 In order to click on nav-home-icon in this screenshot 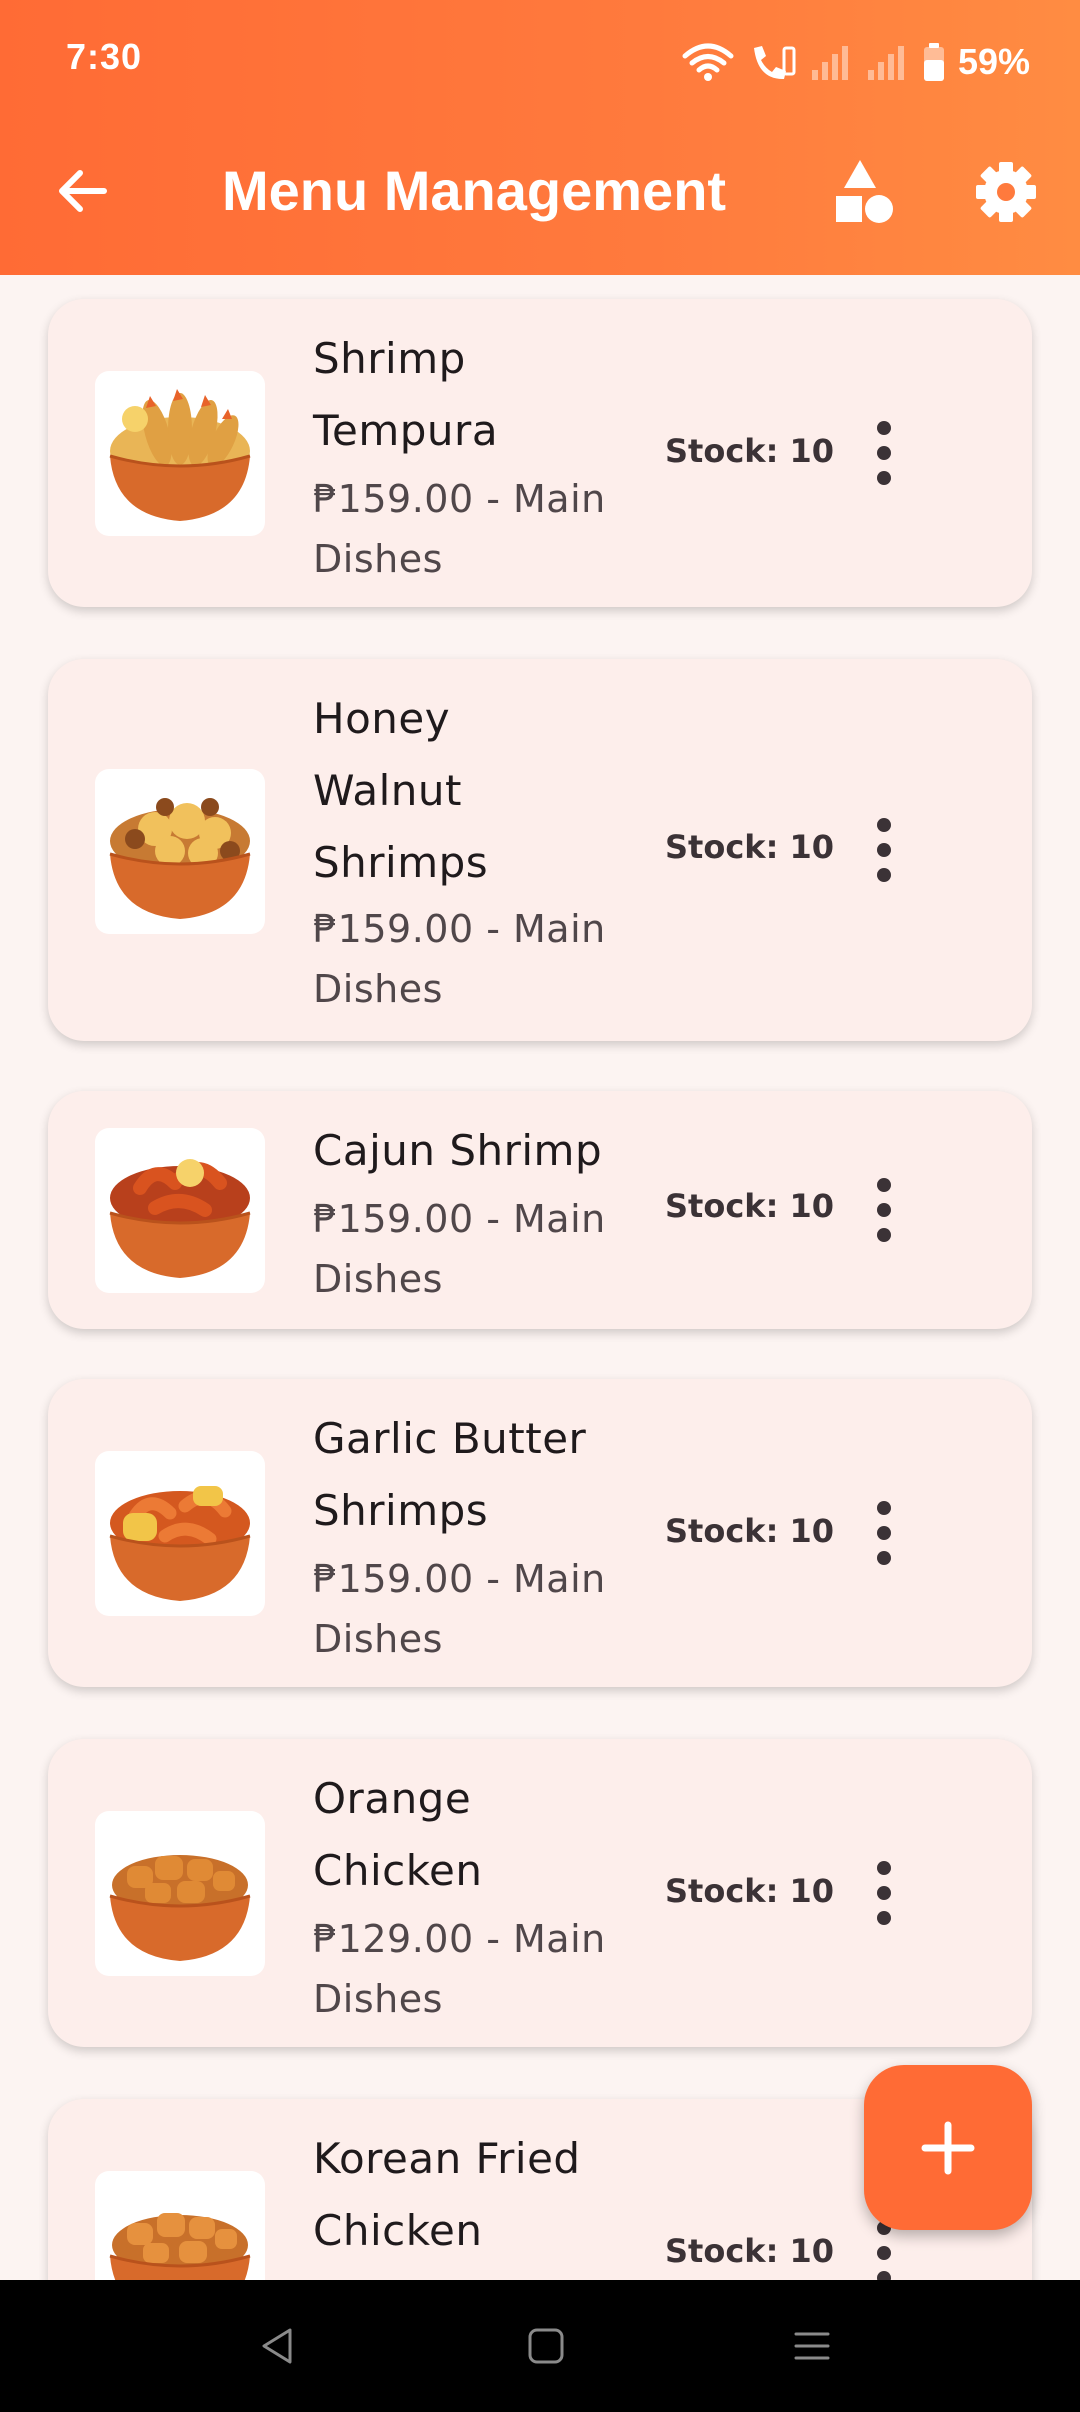, I will do `click(546, 2346)`.